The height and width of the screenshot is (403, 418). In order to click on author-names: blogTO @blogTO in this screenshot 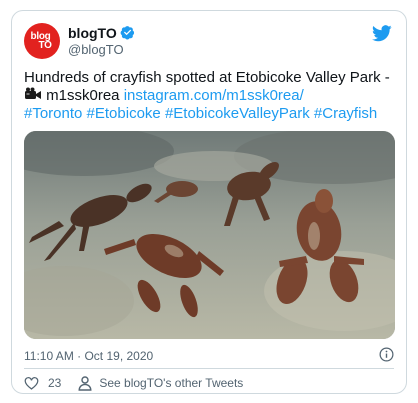, I will do `click(101, 40)`.